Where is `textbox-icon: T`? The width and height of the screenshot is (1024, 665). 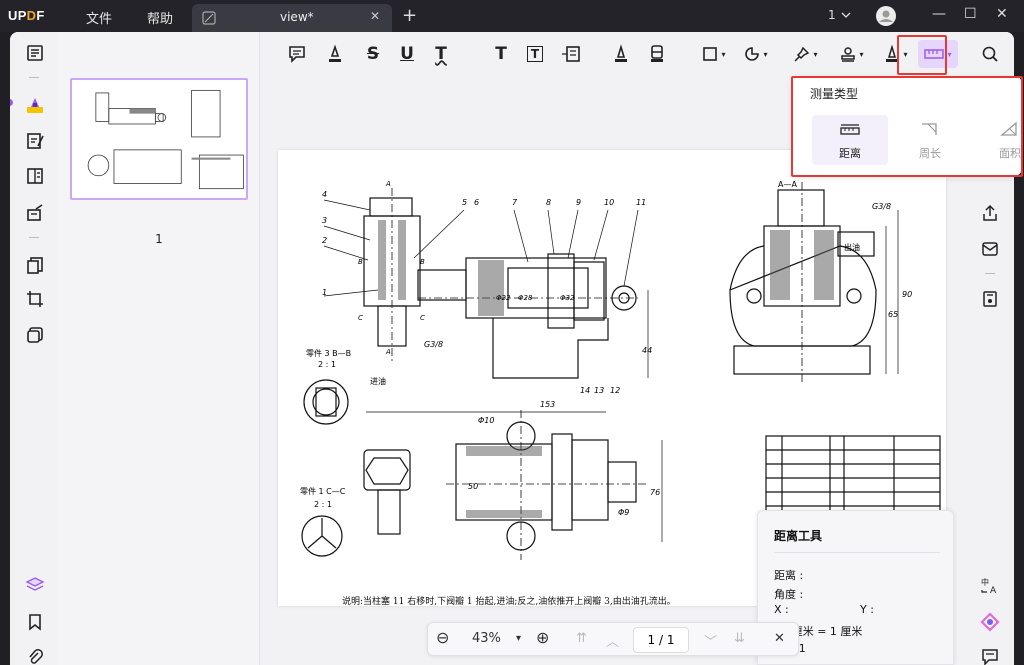 textbox-icon: T is located at coordinates (535, 54).